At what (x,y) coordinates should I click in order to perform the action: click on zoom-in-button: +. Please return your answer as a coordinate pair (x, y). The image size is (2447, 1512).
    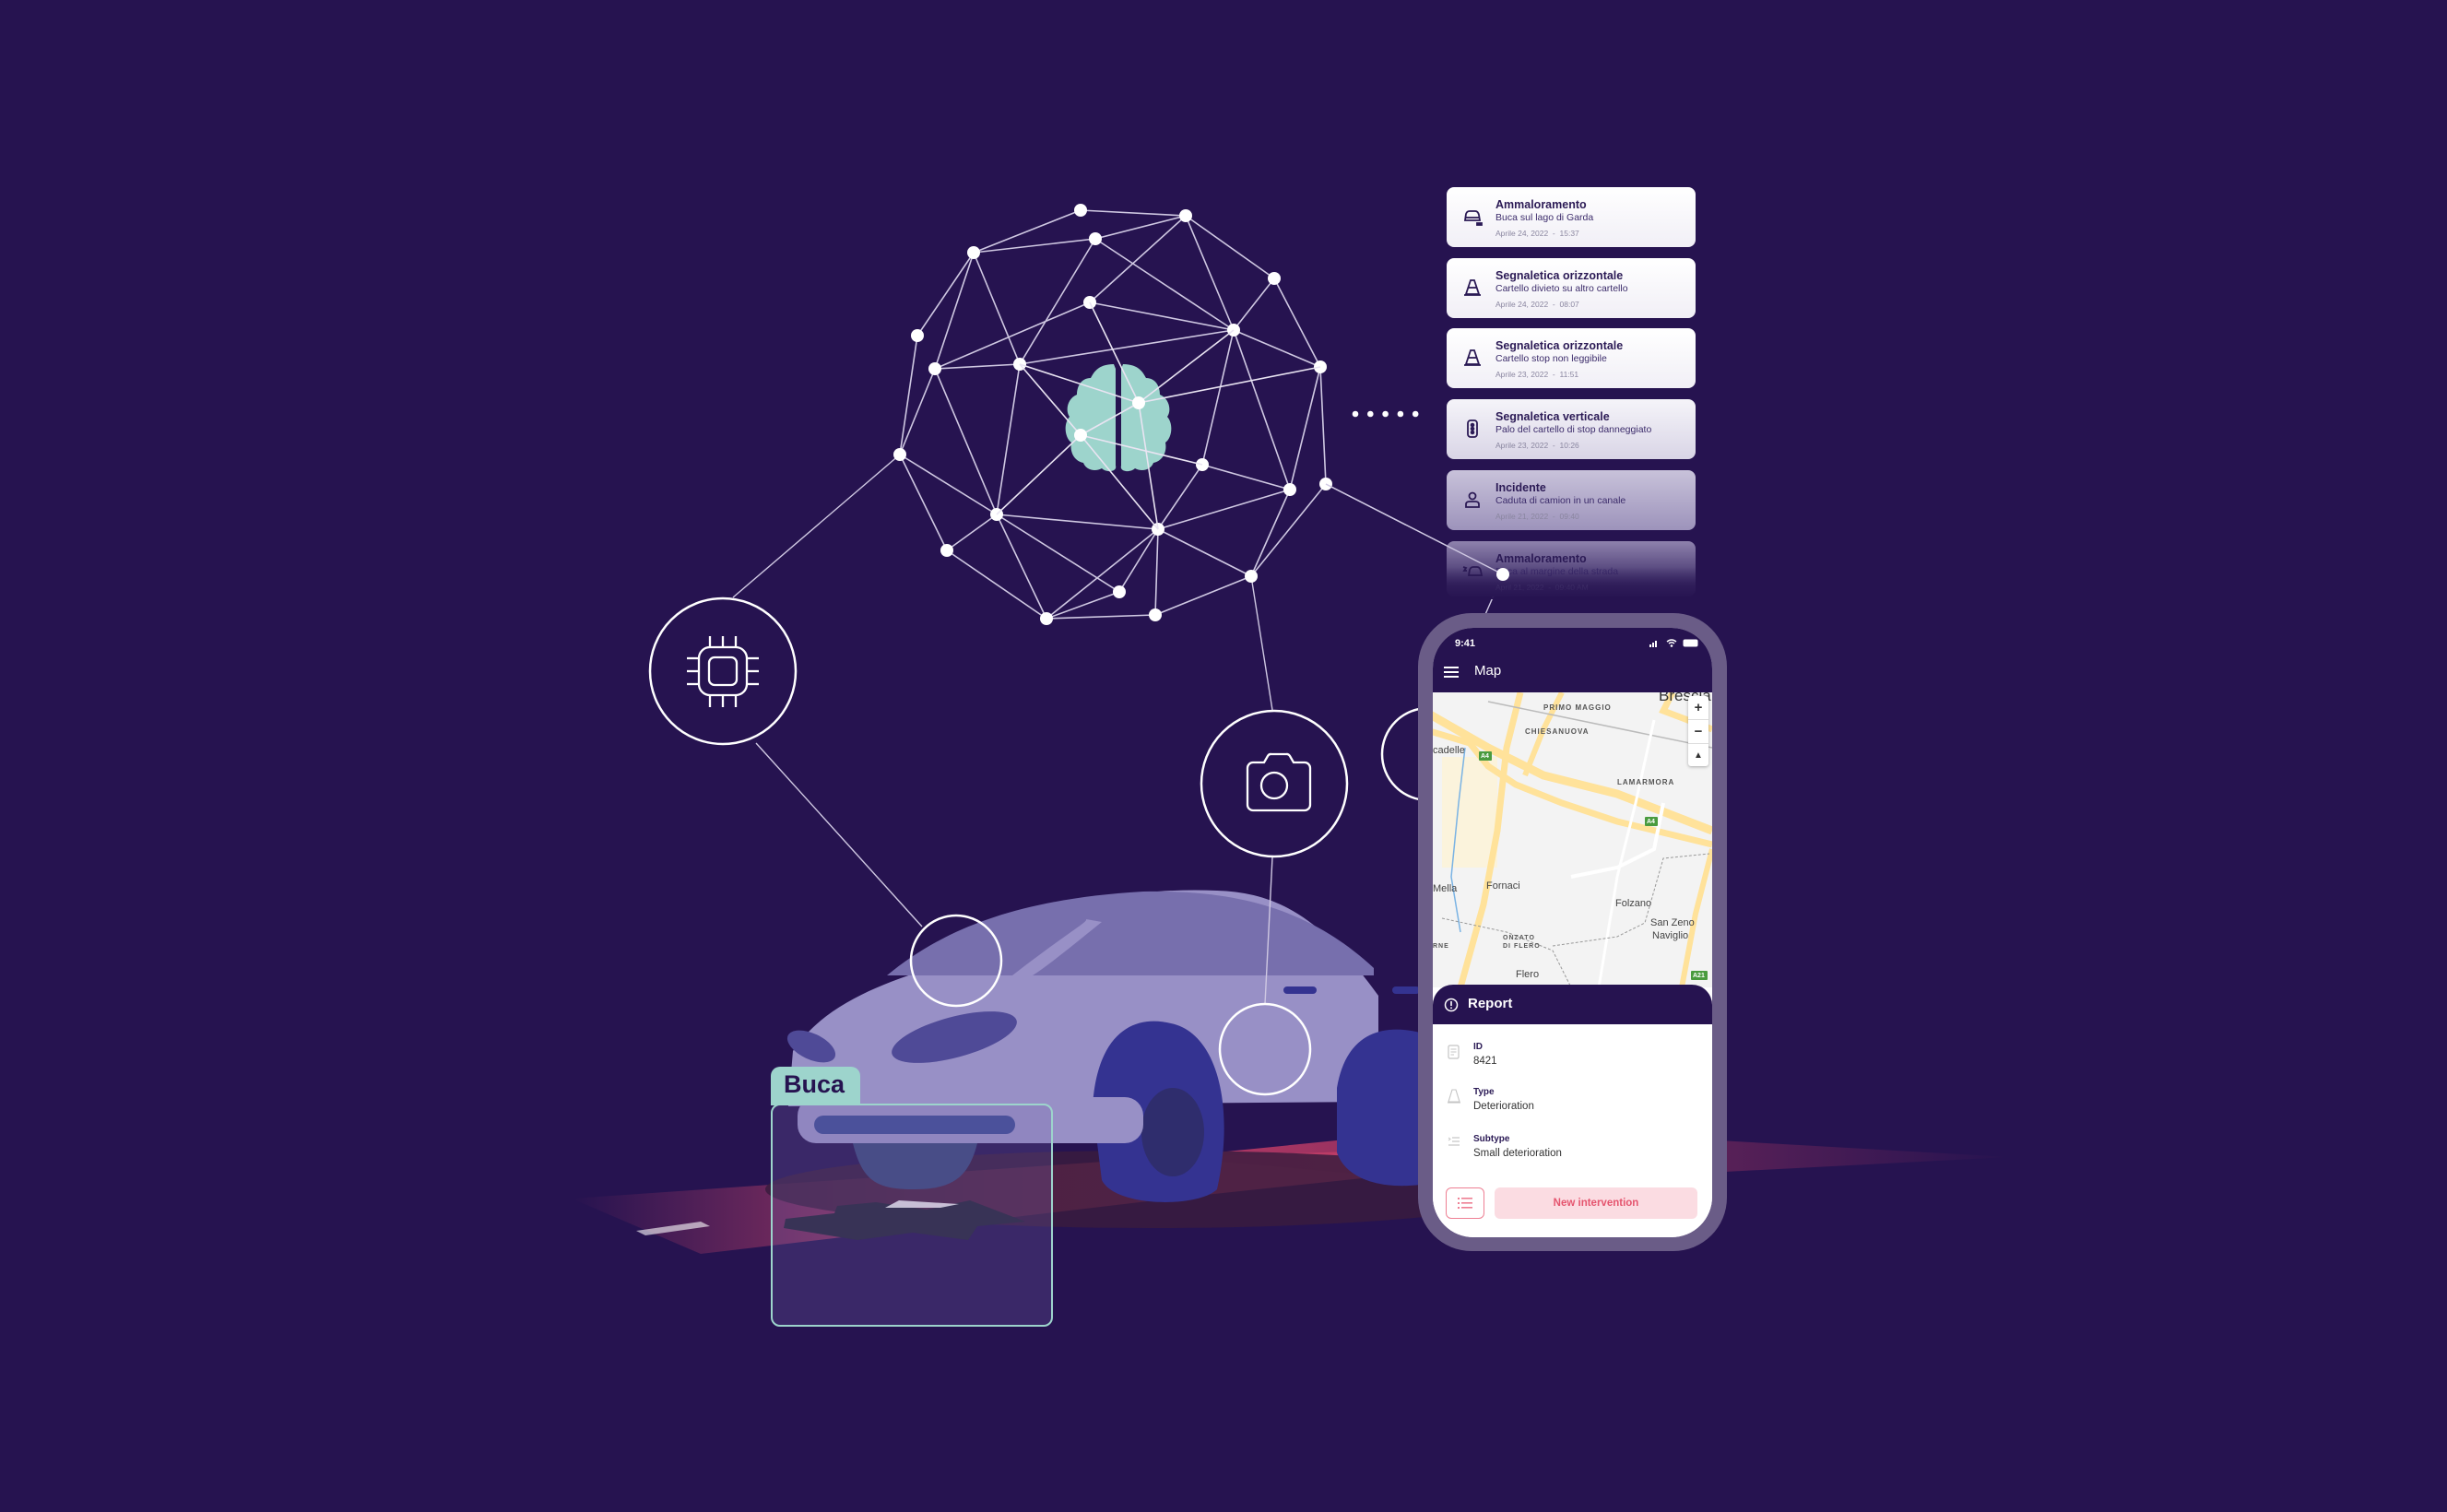
    Looking at the image, I should click on (1698, 708).